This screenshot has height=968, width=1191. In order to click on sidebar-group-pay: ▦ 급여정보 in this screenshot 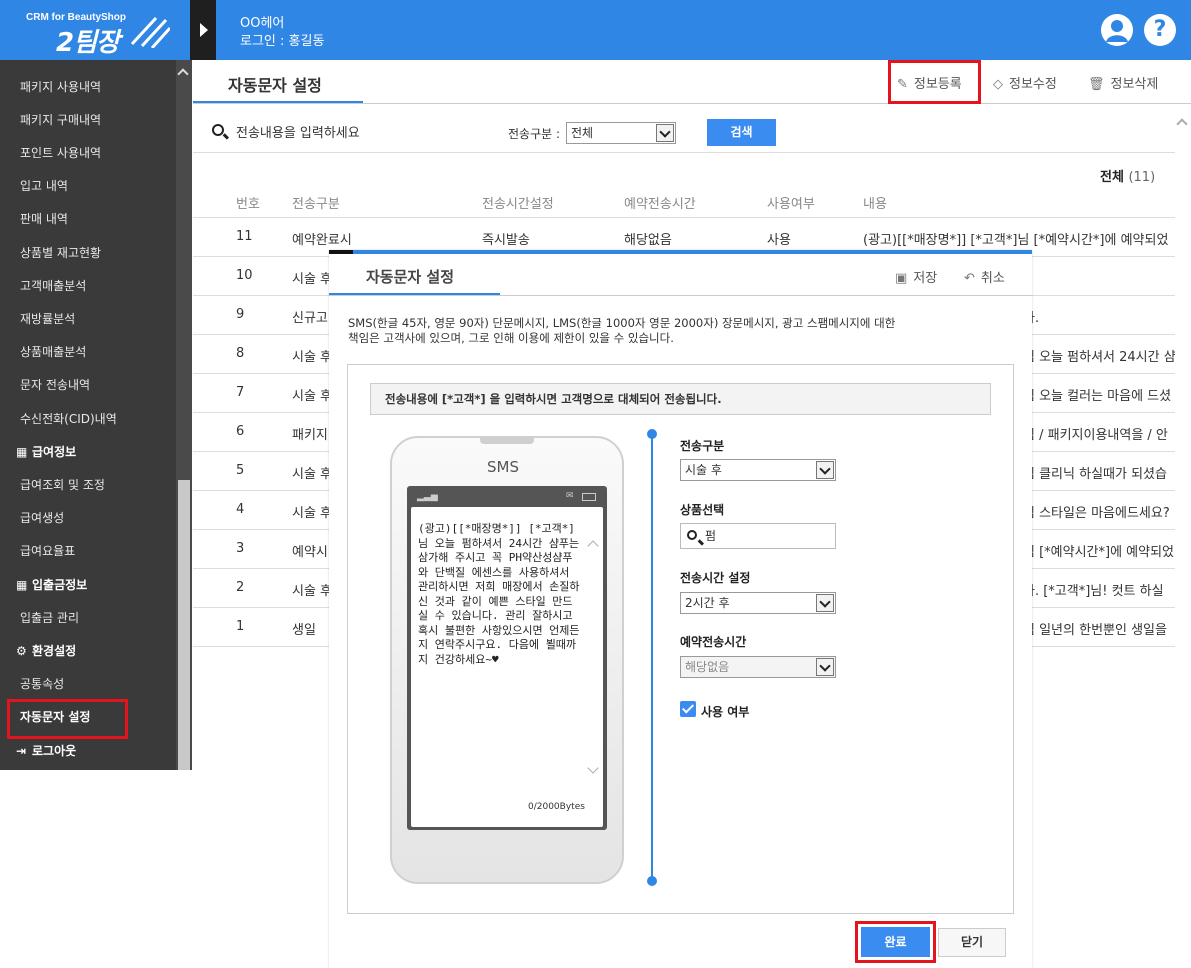, I will do `click(88, 452)`.